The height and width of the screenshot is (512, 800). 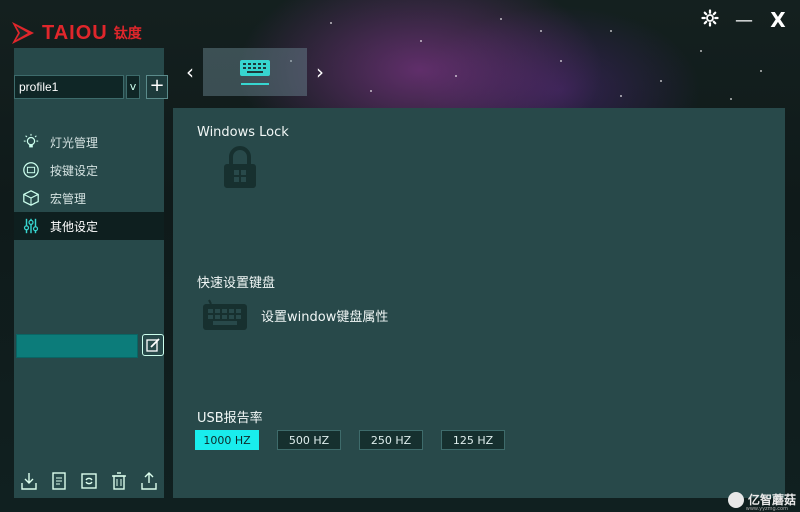 I want to click on pencil-icon, so click(x=153, y=345).